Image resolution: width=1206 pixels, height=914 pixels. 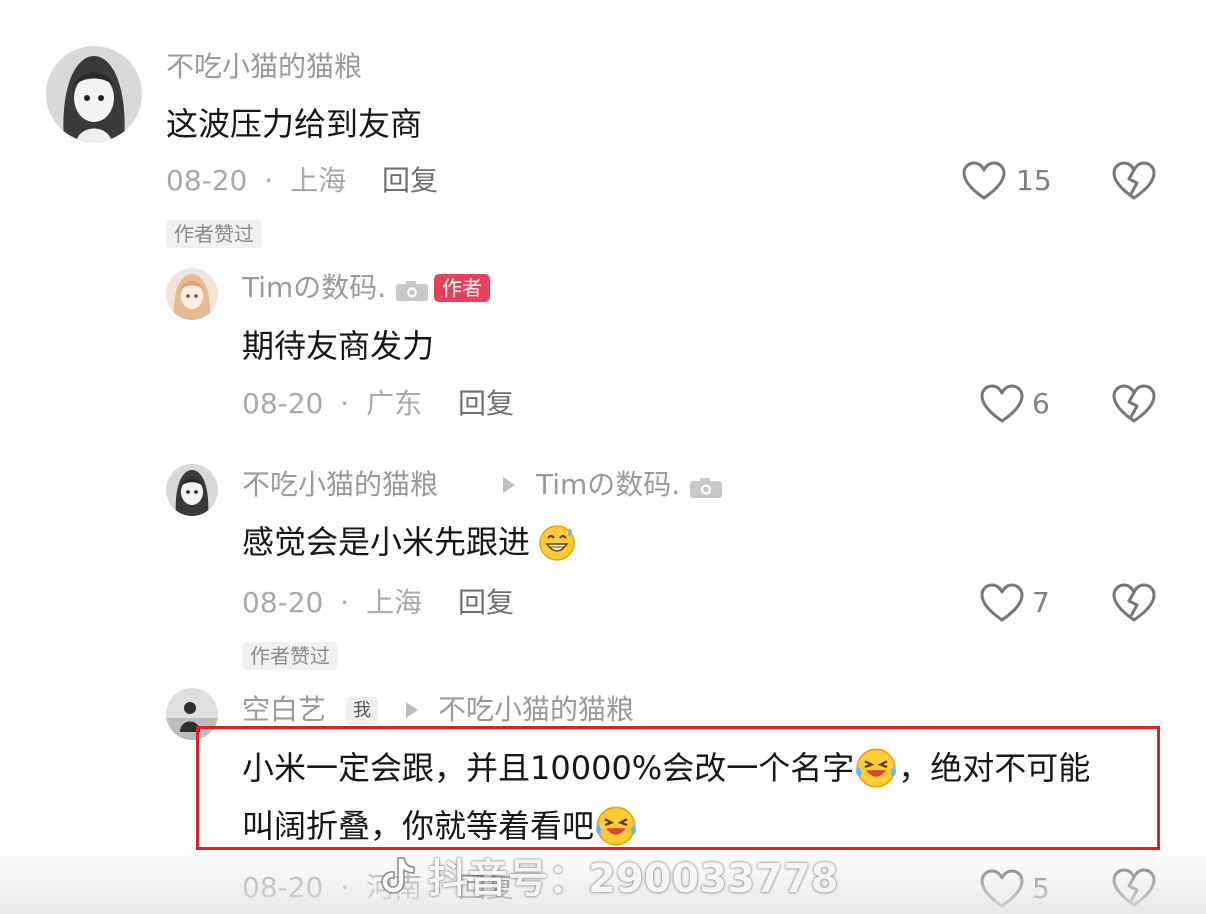 What do you see at coordinates (397, 877) in the screenshot?
I see `douyin-logo-icon` at bounding box center [397, 877].